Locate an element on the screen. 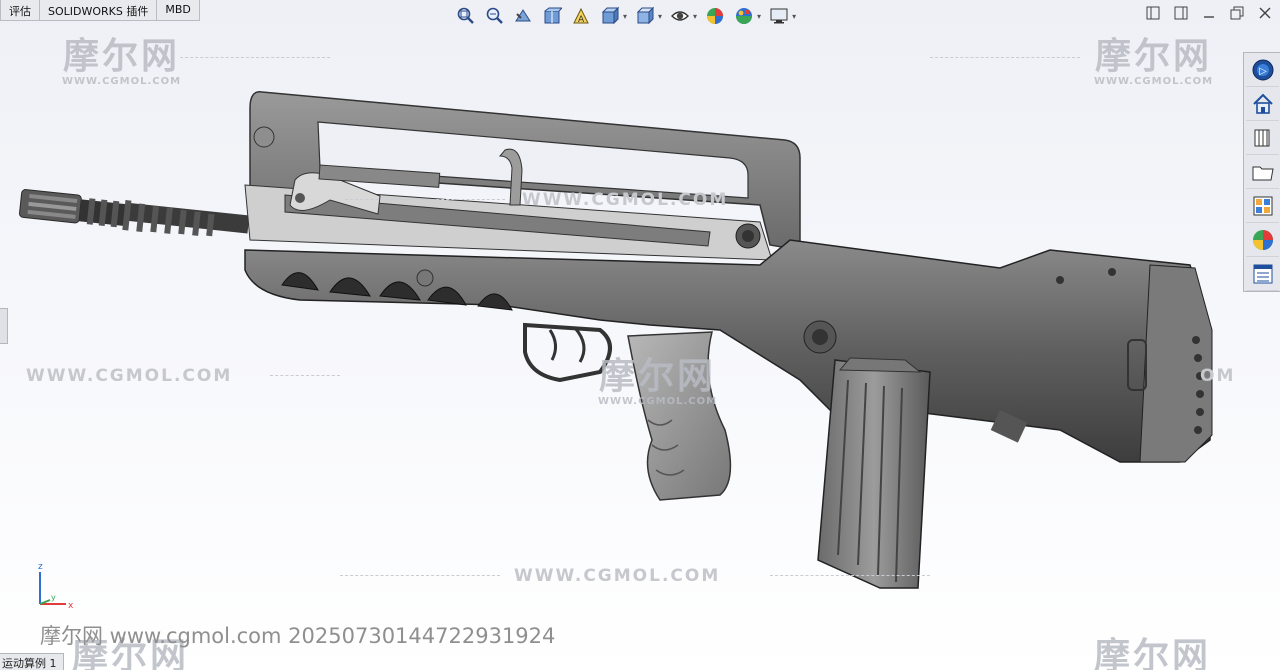  triad-x-label: x is located at coordinates (71, 606).